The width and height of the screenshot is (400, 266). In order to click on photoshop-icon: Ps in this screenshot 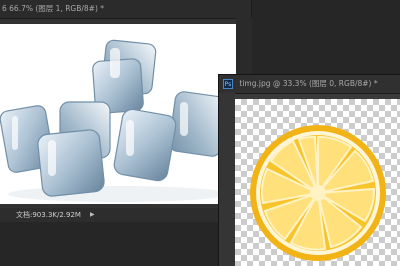, I will do `click(228, 84)`.